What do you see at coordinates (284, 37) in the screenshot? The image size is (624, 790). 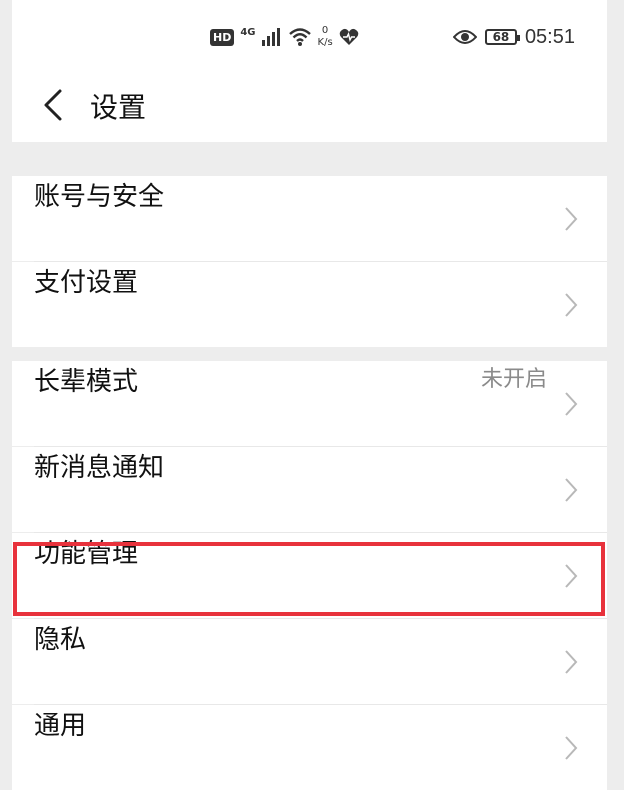 I see `status-left-group: HD 4G 0 K/s` at bounding box center [284, 37].